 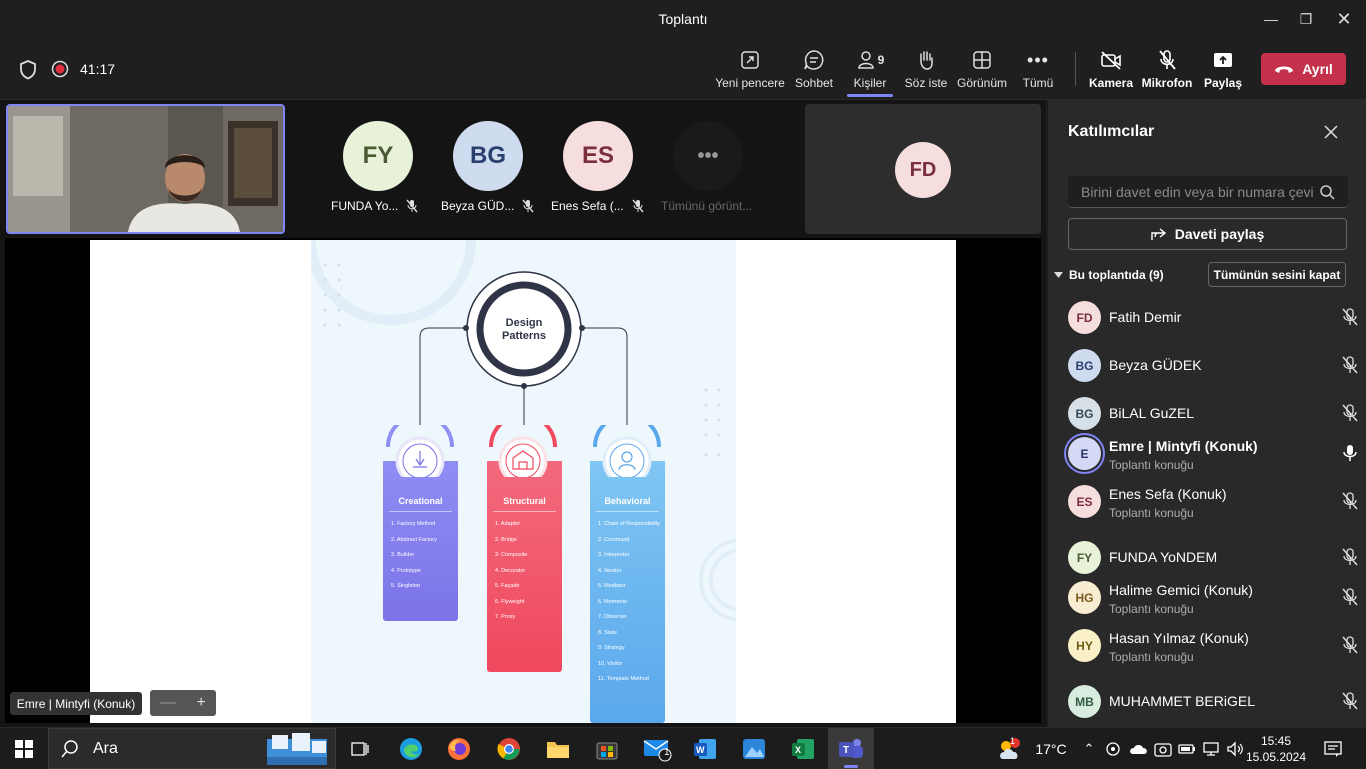 What do you see at coordinates (459, 748) in the screenshot?
I see `firefox-app` at bounding box center [459, 748].